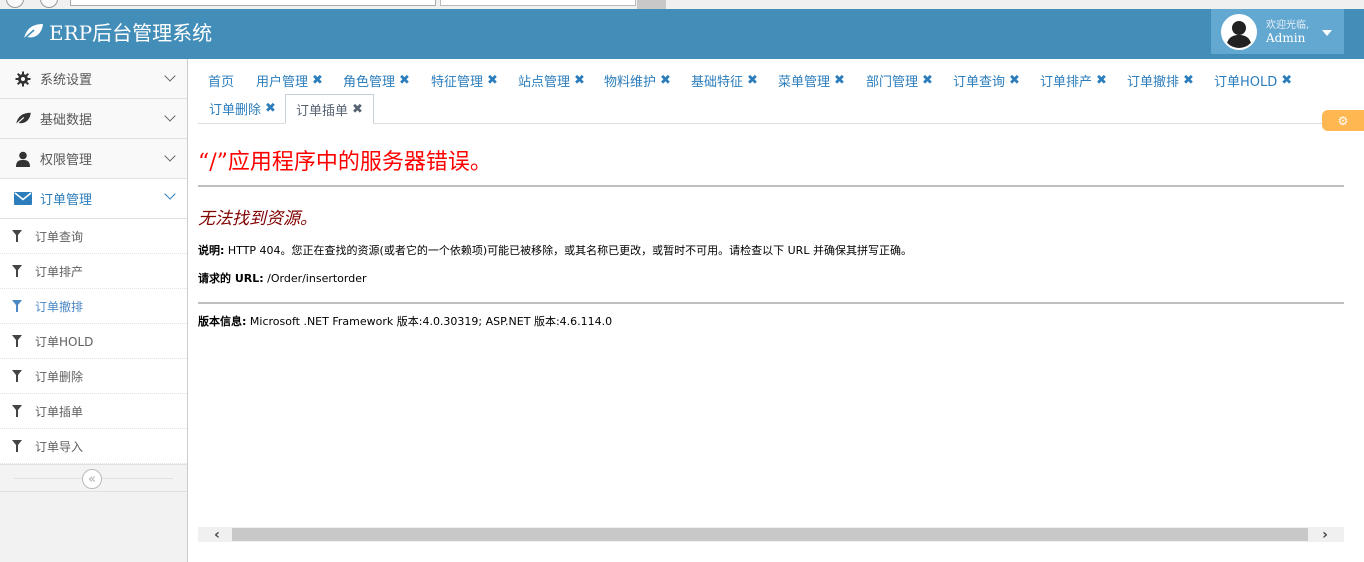 The width and height of the screenshot is (1364, 562). What do you see at coordinates (1286, 37) in the screenshot?
I see `user-name: Admin` at bounding box center [1286, 37].